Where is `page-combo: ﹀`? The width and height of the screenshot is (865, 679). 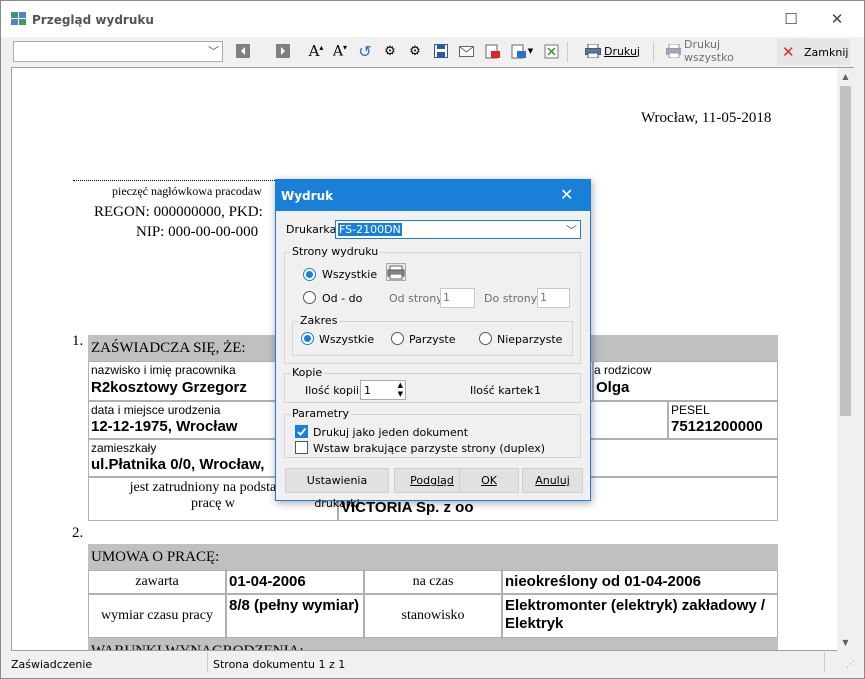 page-combo: ﹀ is located at coordinates (118, 51).